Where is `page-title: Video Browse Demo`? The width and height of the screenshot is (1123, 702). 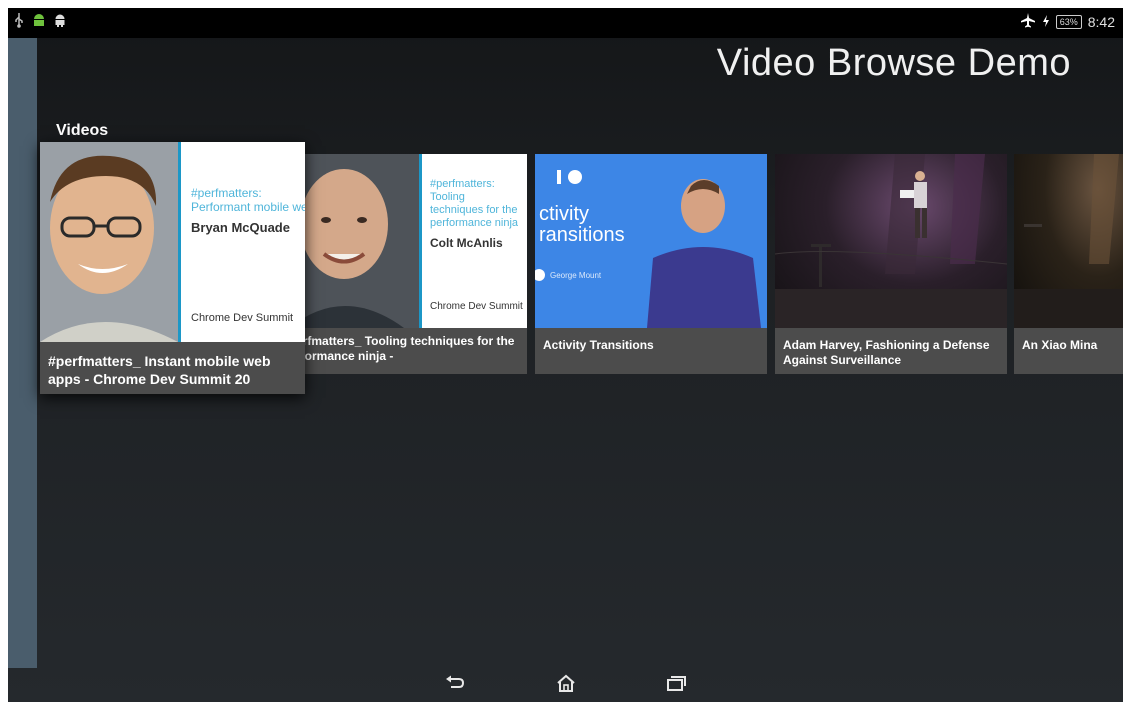
page-title: Video Browse Demo is located at coordinates (893, 63).